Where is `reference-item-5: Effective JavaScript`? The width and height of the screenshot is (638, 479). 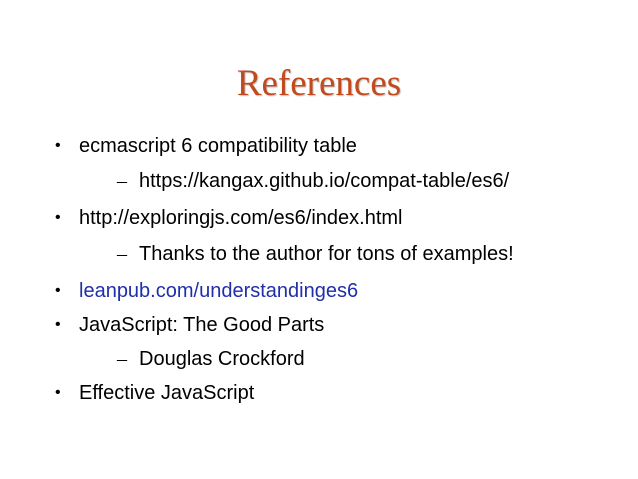
reference-item-5: Effective JavaScript is located at coordinates (167, 393).